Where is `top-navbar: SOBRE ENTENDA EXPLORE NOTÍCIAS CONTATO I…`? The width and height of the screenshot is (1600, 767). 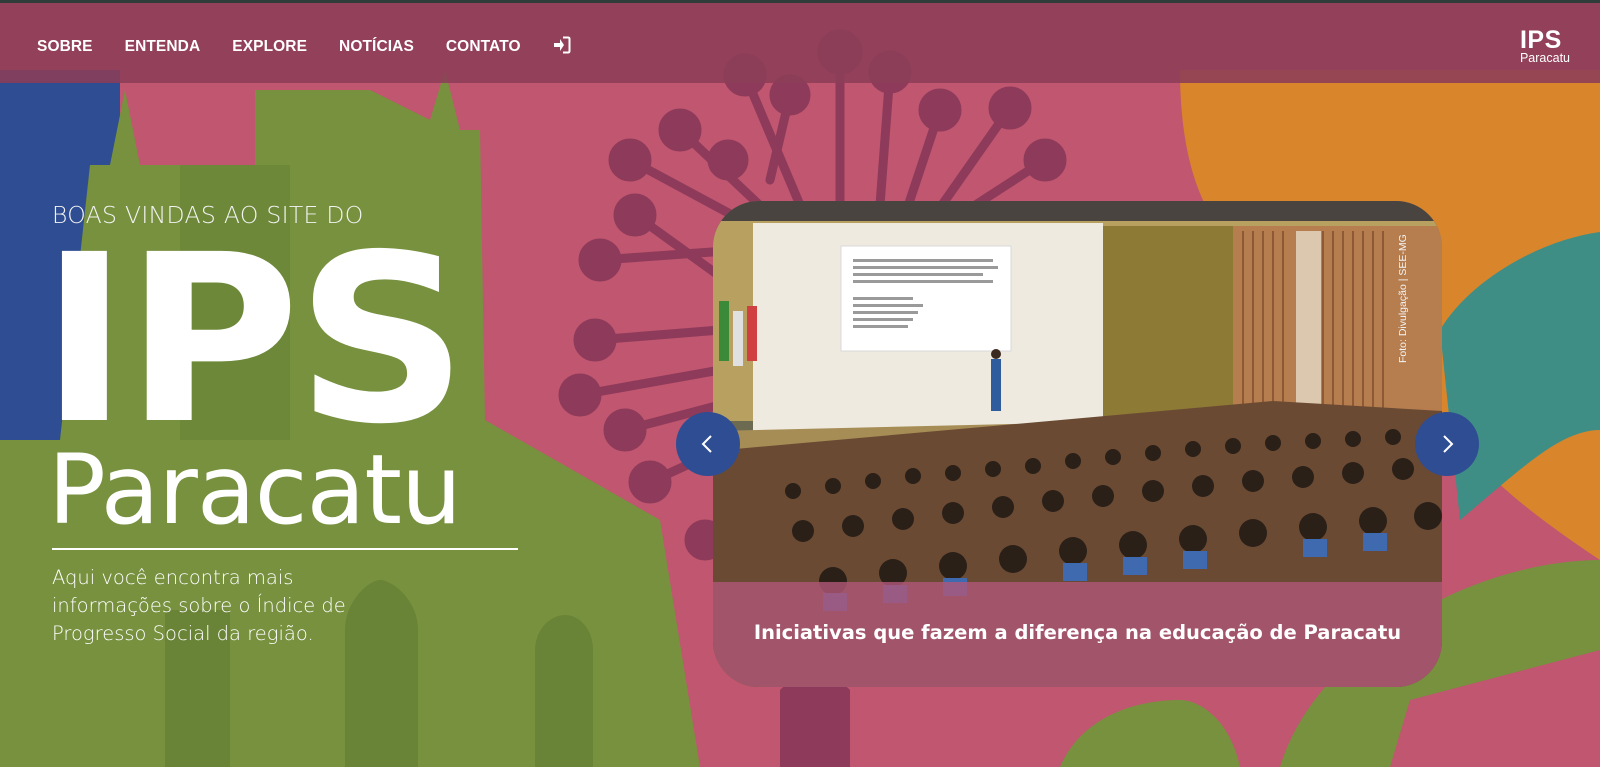 top-navbar: SOBRE ENTENDA EXPLORE NOTÍCIAS CONTATO I… is located at coordinates (800, 41).